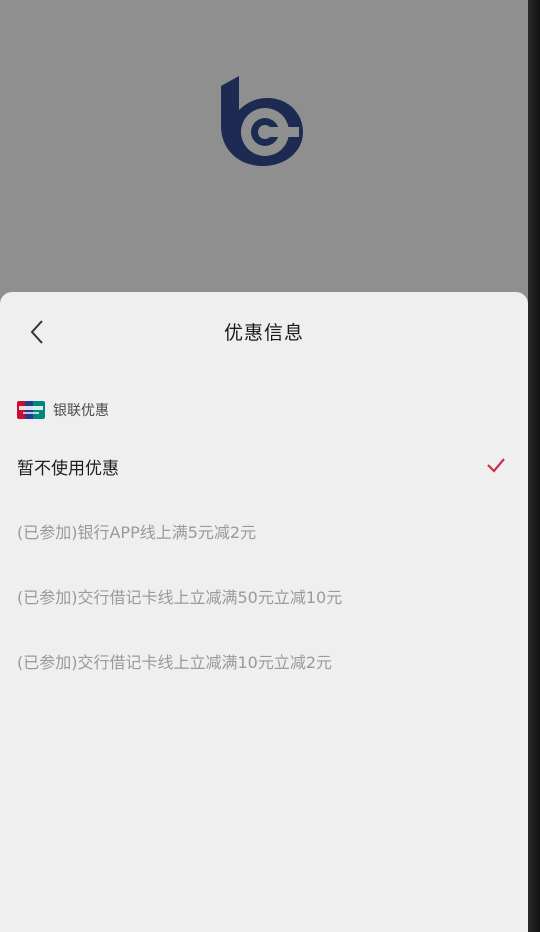  What do you see at coordinates (263, 333) in the screenshot?
I see `page-title: 优惠信息` at bounding box center [263, 333].